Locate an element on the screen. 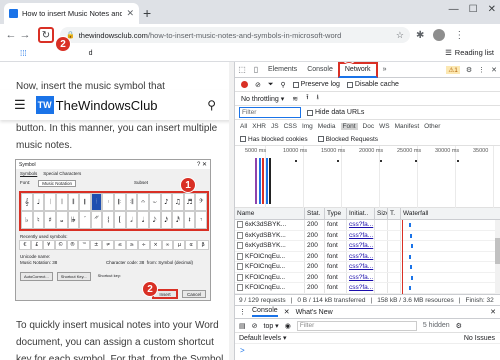 Image resolution: width=500 pixels, height=360 pixels. device-toolbar-icon: ▯ is located at coordinates (256, 69).